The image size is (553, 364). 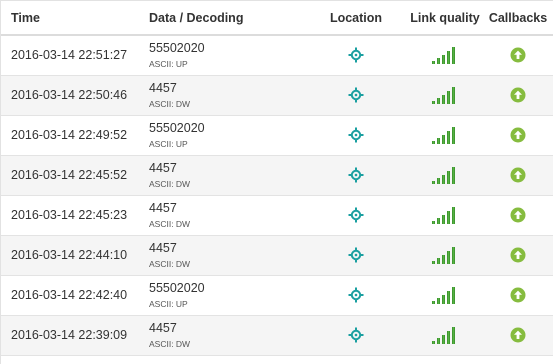 What do you see at coordinates (69, 255) in the screenshot?
I see `message-time: 2016-03-14 22:44:10` at bounding box center [69, 255].